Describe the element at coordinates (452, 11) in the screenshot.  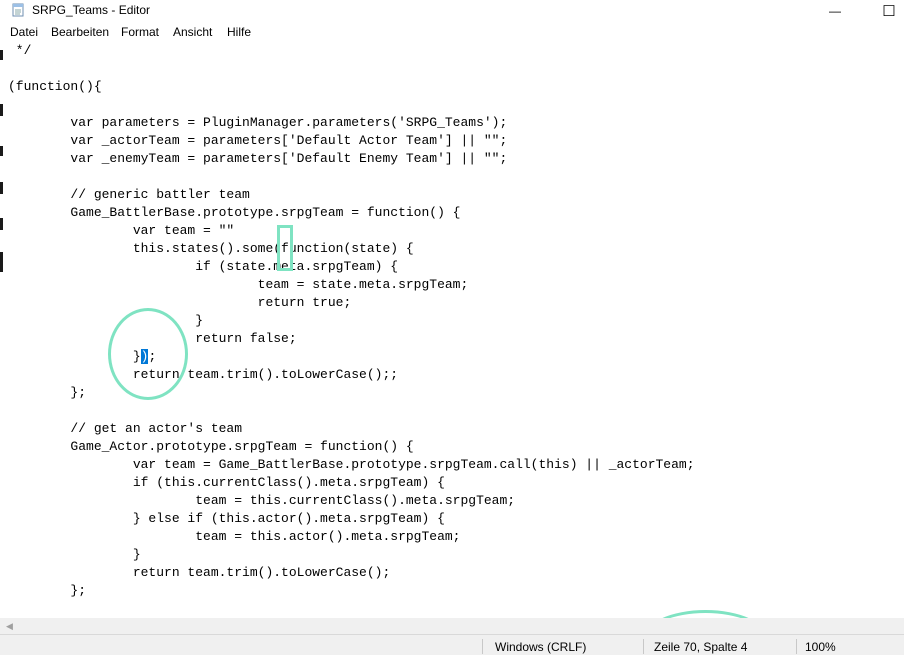
I see `title-bar: SRPG_Teams - Editor — ☐` at that location.